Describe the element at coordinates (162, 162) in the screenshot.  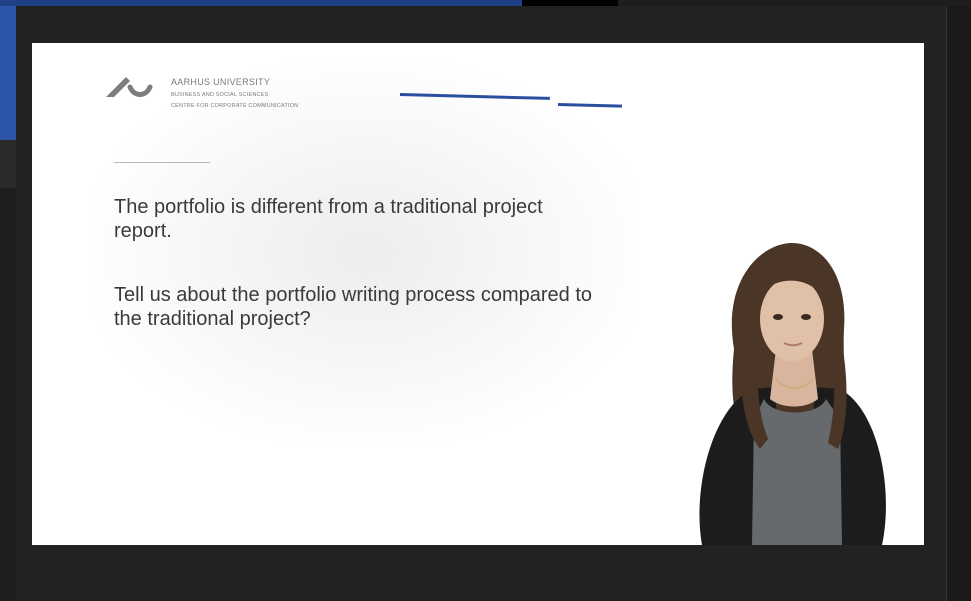
I see `slide-divider` at that location.